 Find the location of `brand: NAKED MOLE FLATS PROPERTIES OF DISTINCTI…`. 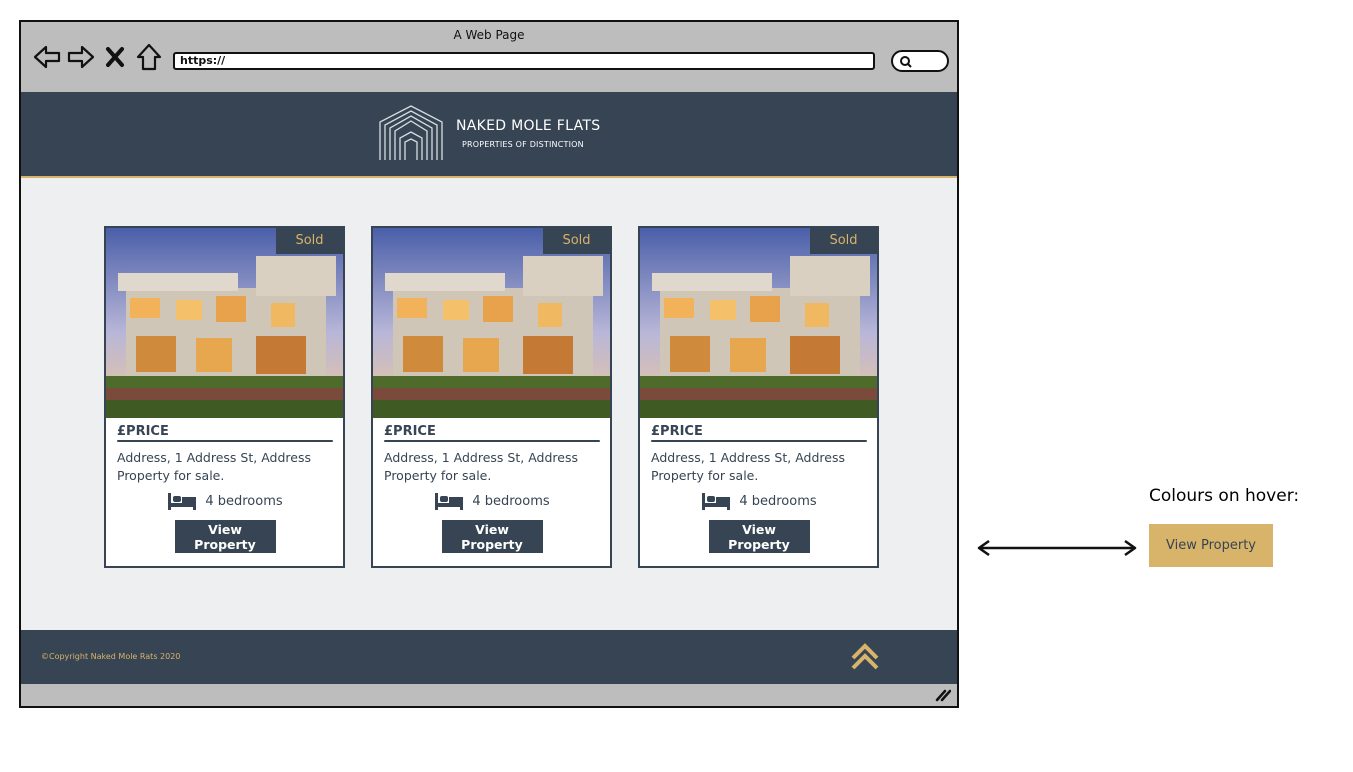

brand: NAKED MOLE FLATS PROPERTIES OF DISTINCTI… is located at coordinates (489, 133).